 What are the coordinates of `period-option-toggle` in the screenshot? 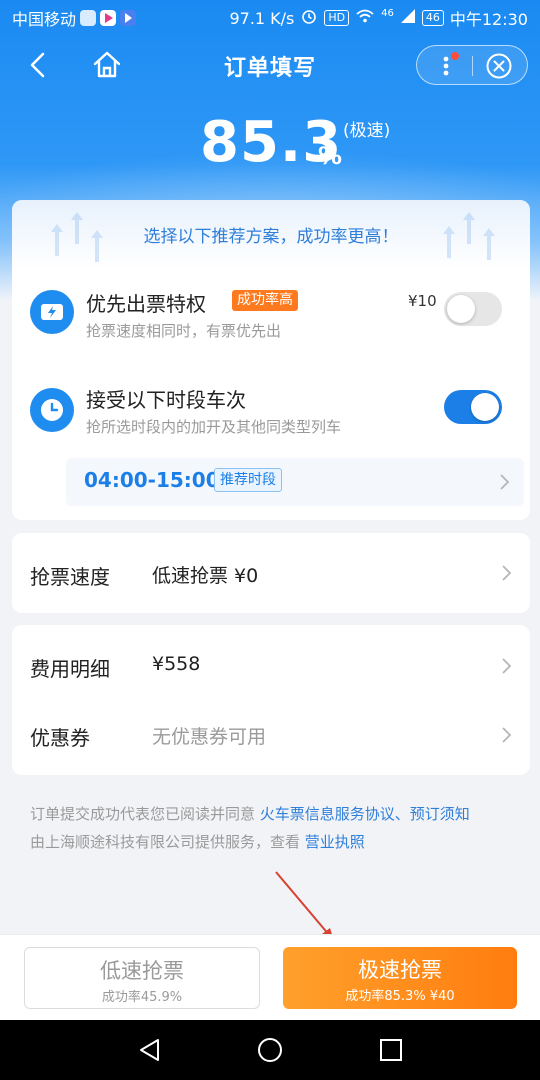 It's located at (473, 407).